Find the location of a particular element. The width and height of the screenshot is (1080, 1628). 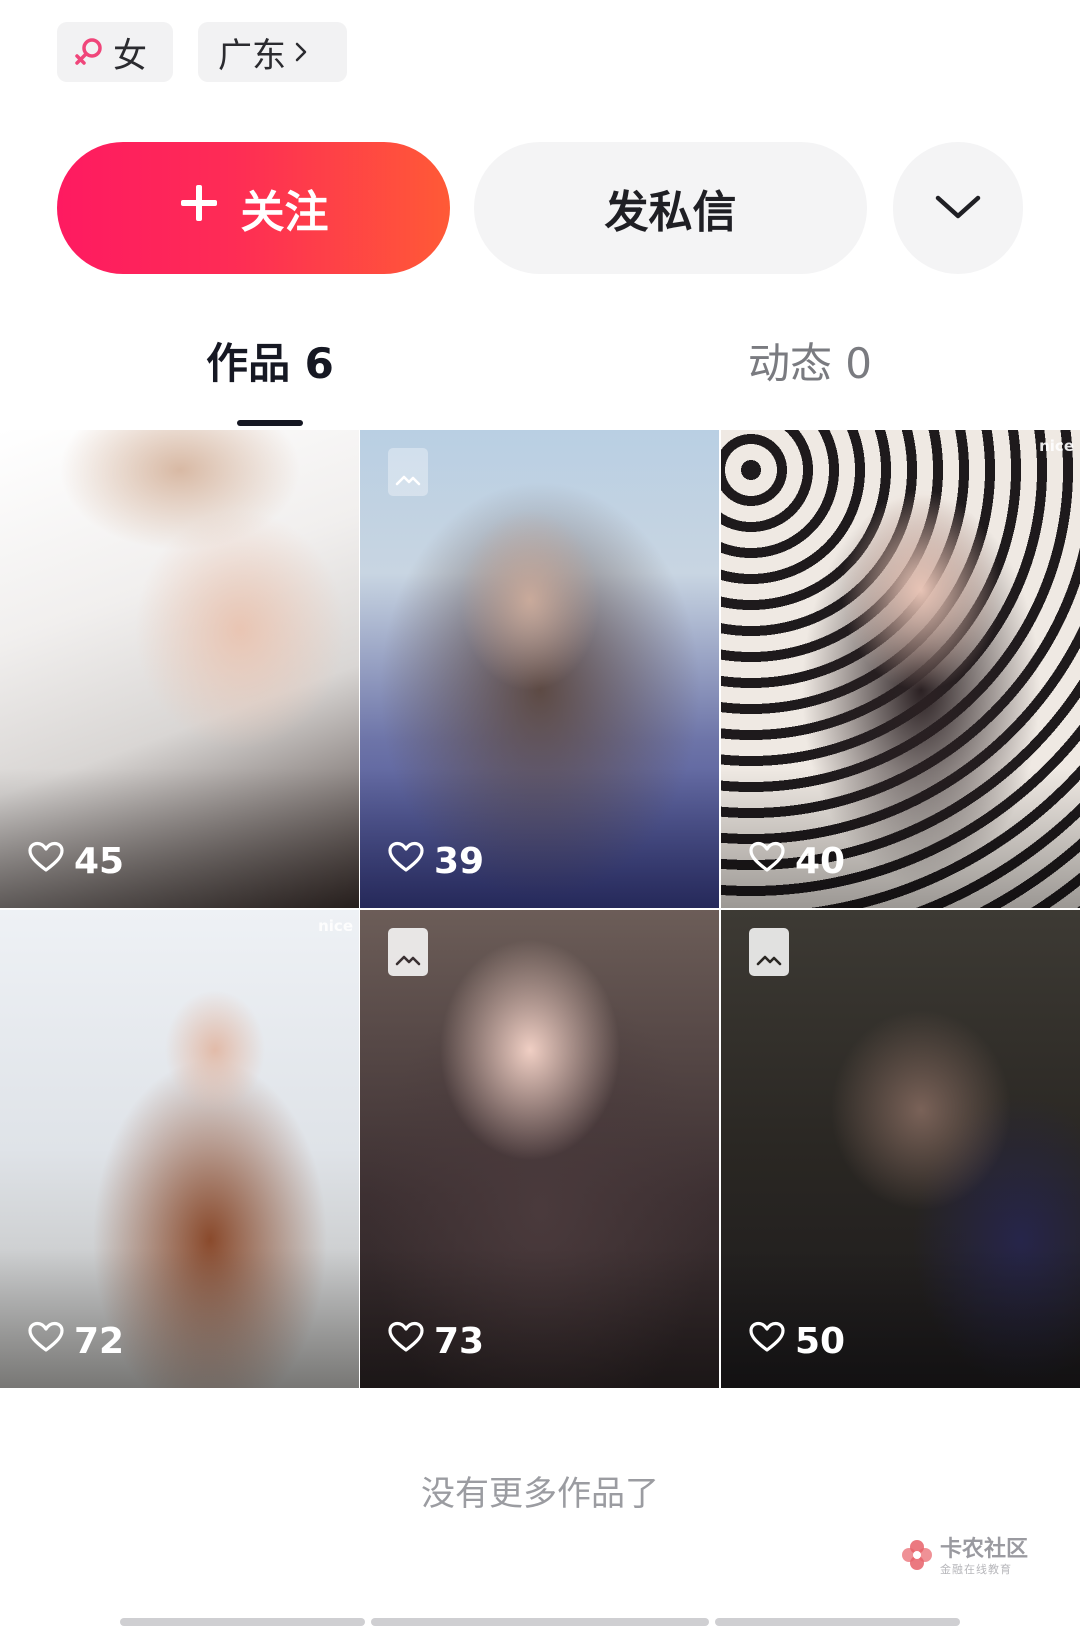

chevron-right-icon is located at coordinates (301, 52).